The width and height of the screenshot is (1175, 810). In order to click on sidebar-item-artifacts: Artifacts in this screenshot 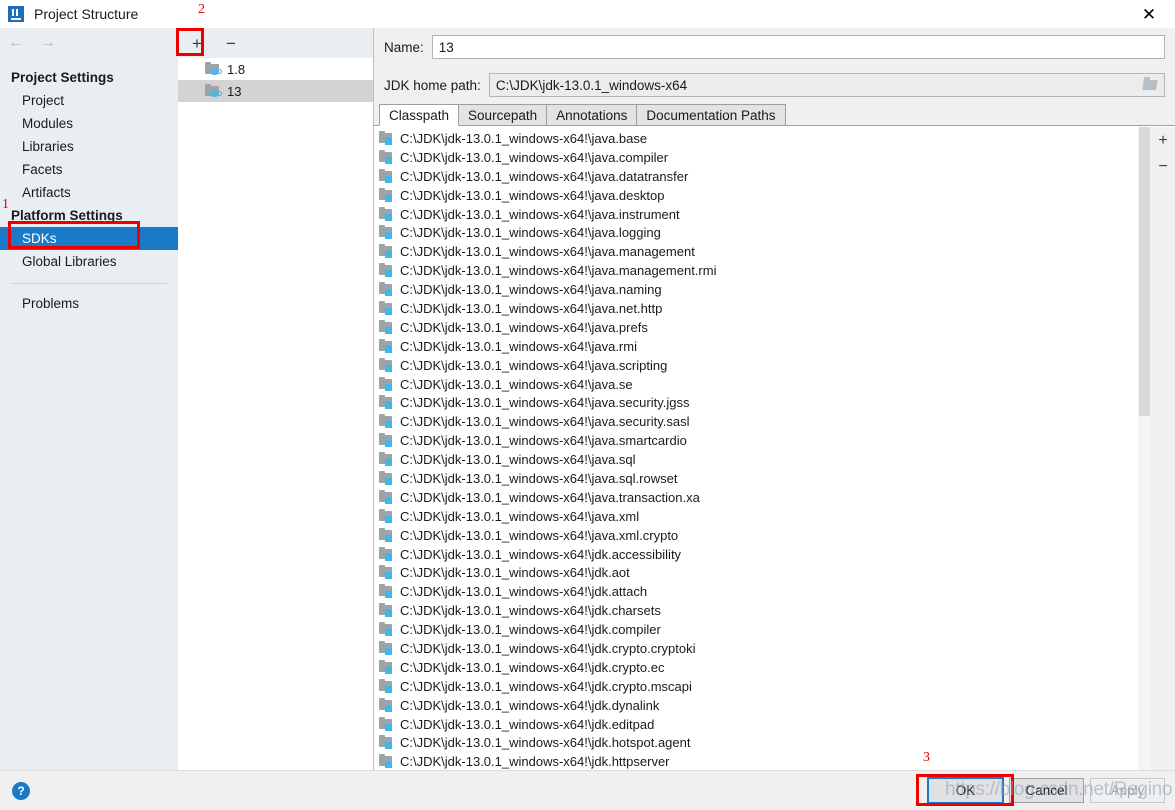, I will do `click(89, 192)`.